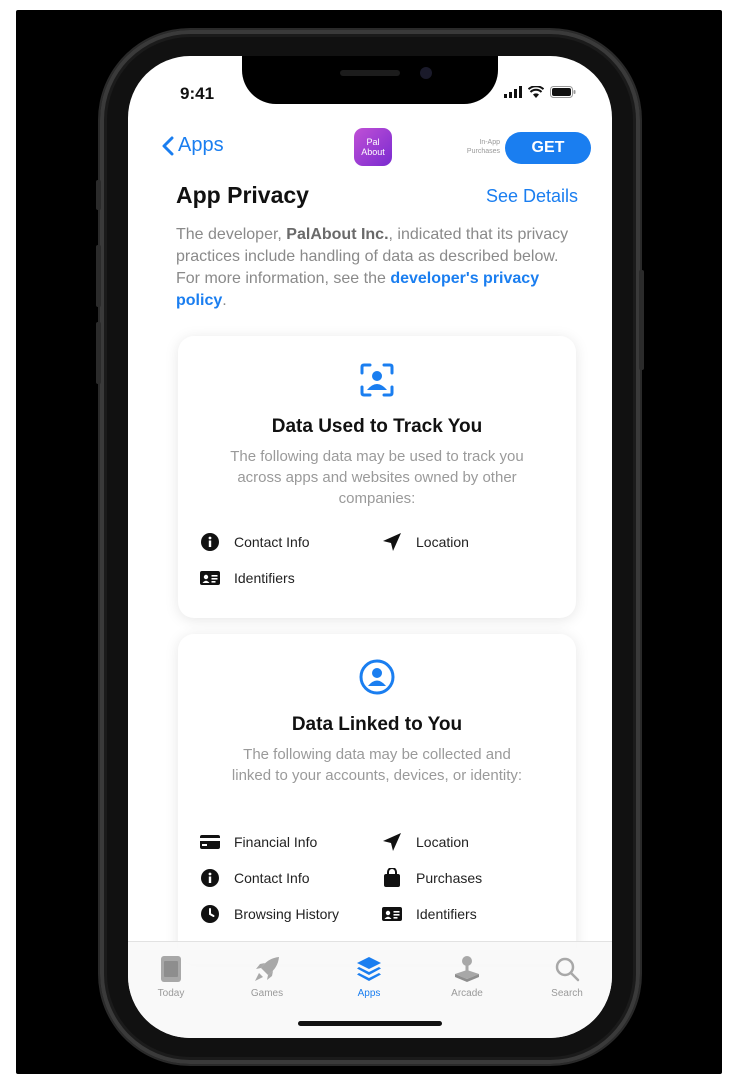 Image resolution: width=731 pixels, height=1084 pixels. What do you see at coordinates (337, 234) in the screenshot?
I see `developer-name: PalAbout Inc.` at bounding box center [337, 234].